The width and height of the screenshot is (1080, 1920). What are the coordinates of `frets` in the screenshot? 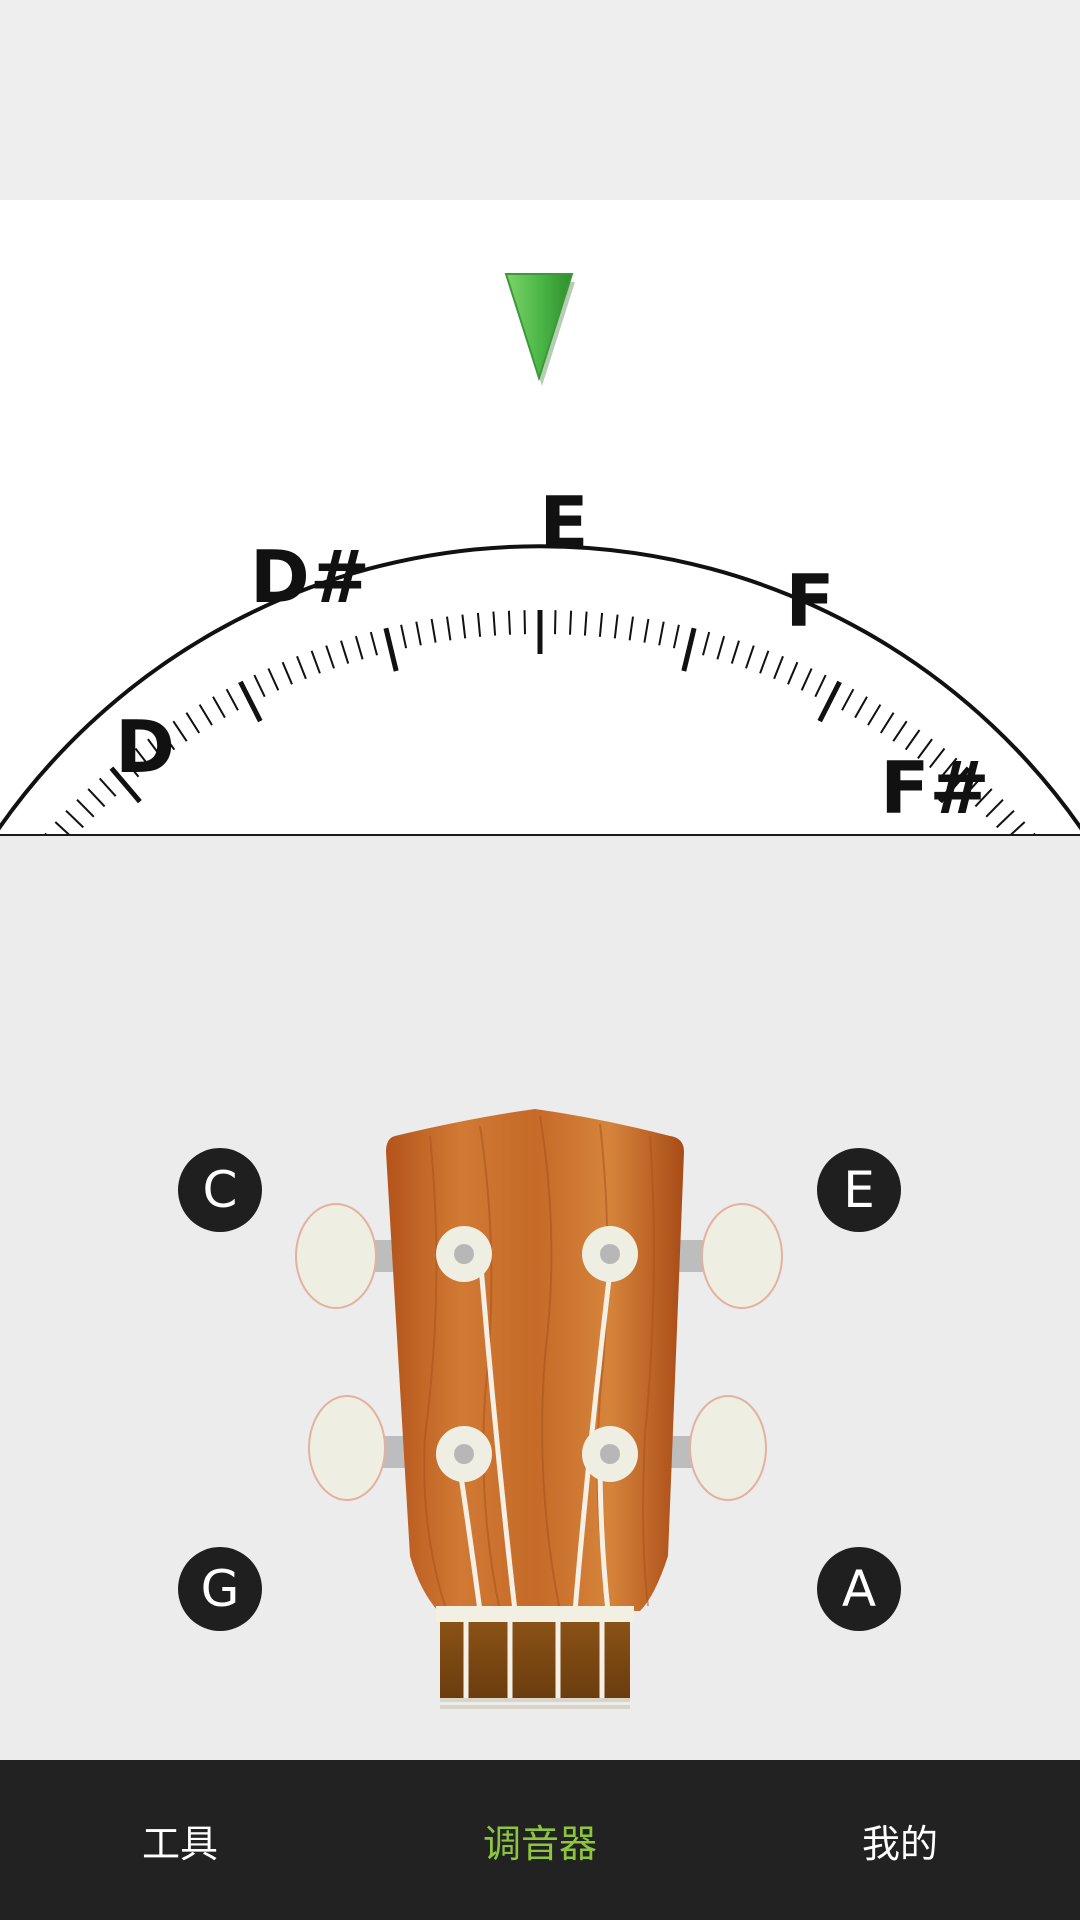 It's located at (535, 1703).